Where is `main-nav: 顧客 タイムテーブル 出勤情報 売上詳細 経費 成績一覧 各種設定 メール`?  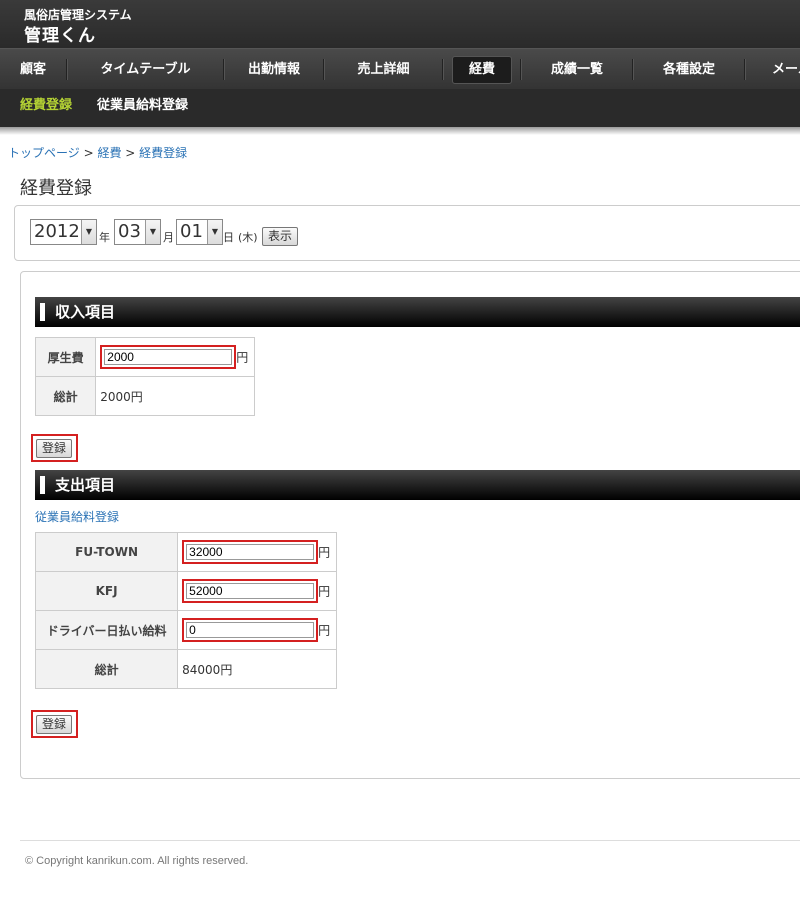
main-nav: 顧客 タイムテーブル 出勤情報 売上詳細 経費 成績一覧 各種設定 メール is located at coordinates (400, 69).